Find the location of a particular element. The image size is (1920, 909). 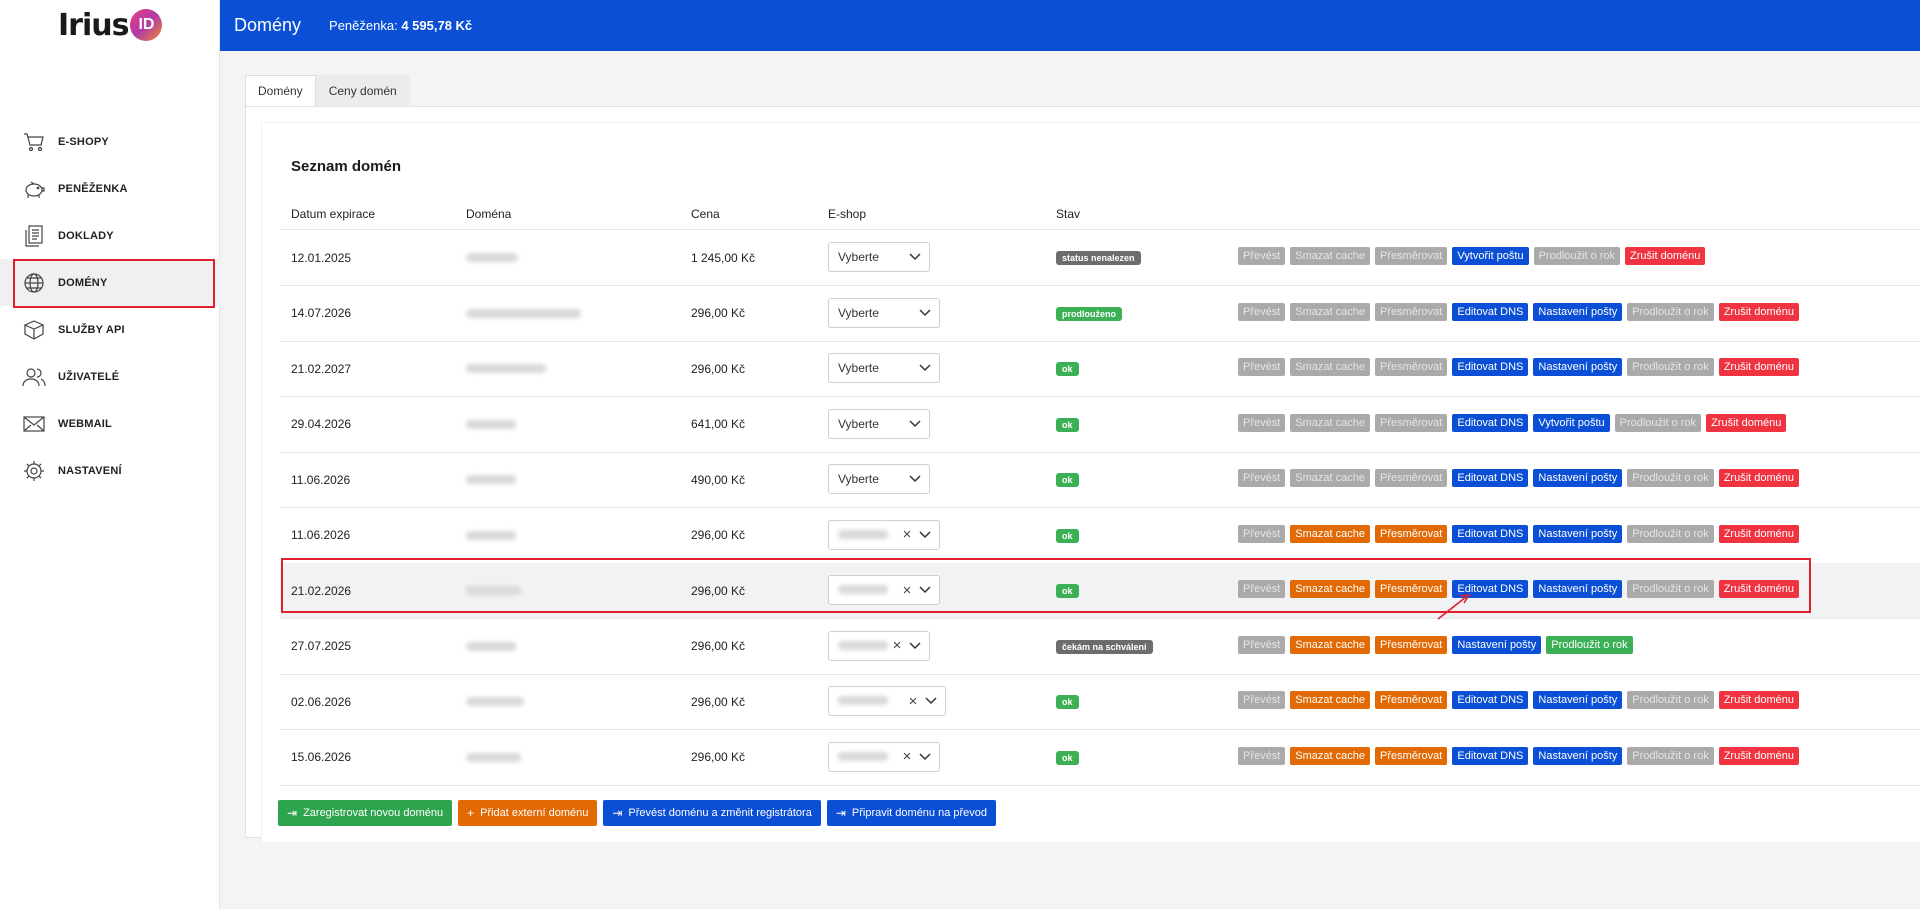

sidebar-item-sluzby-api: SLUŽBY API is located at coordinates (110, 329).